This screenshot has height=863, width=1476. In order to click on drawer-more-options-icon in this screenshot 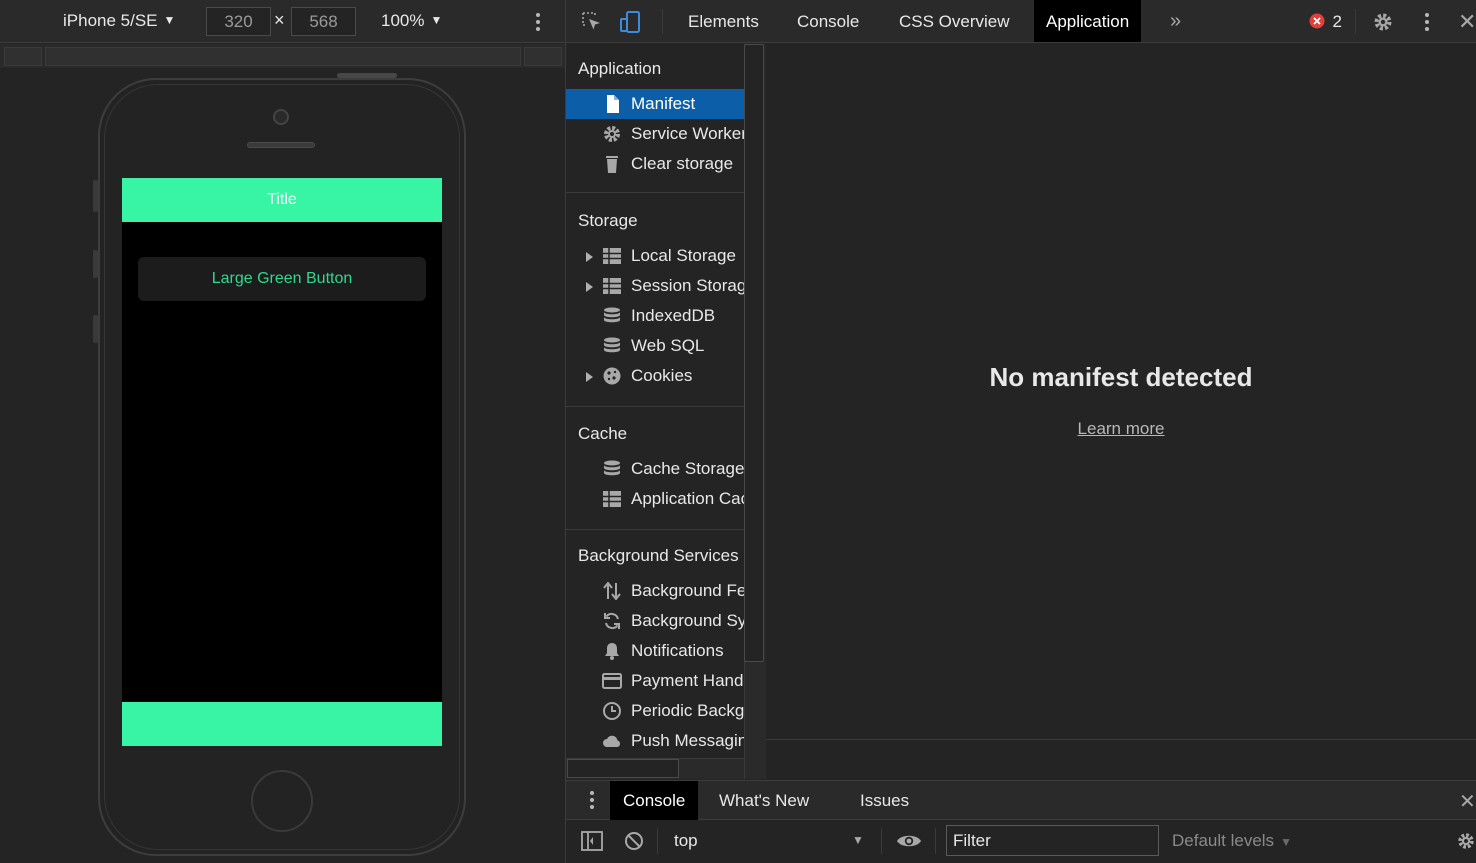, I will do `click(592, 801)`.